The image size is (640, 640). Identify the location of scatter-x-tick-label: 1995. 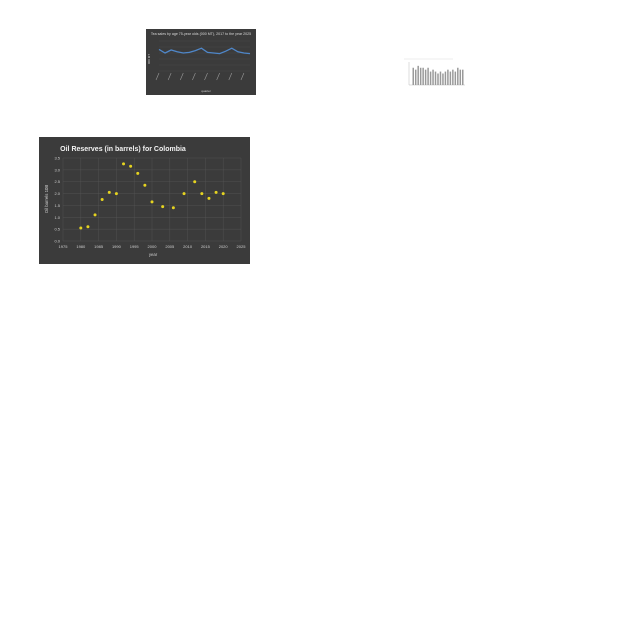
(135, 246).